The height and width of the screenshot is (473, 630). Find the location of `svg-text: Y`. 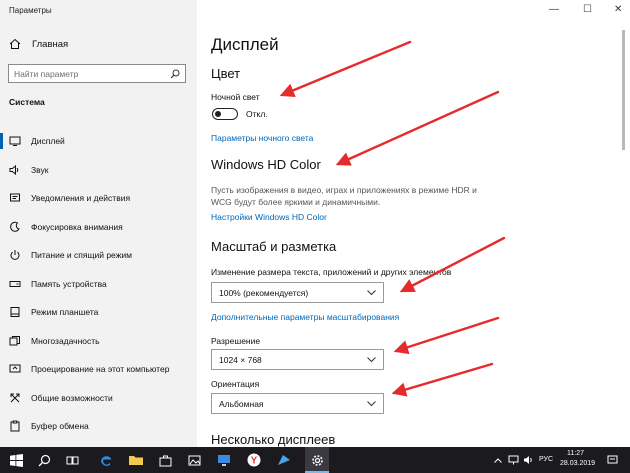

svg-text: Y is located at coordinates (254, 461).